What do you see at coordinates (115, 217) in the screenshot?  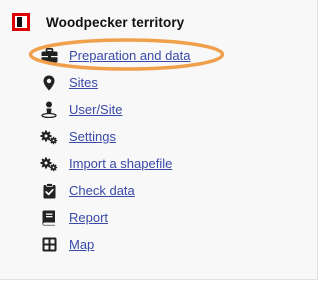 I see `menu-item-report: Report` at bounding box center [115, 217].